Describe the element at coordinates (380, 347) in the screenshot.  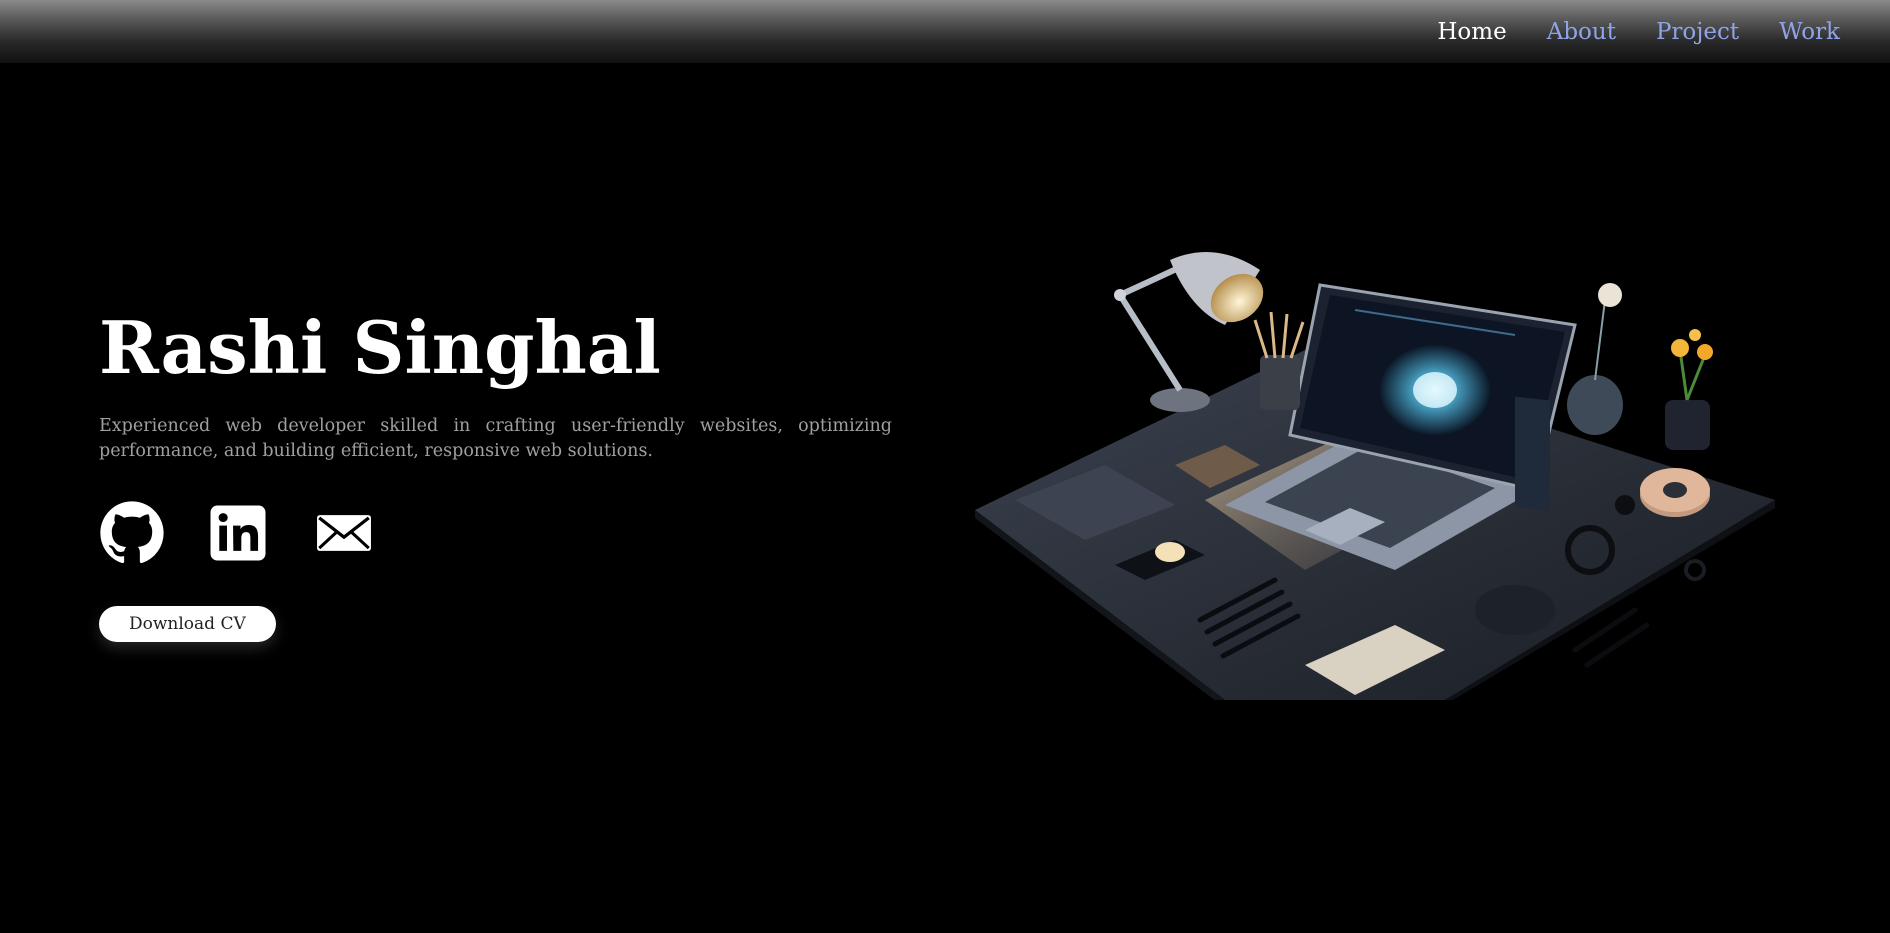
I see `hero-name-title: Rashi Singhal` at that location.